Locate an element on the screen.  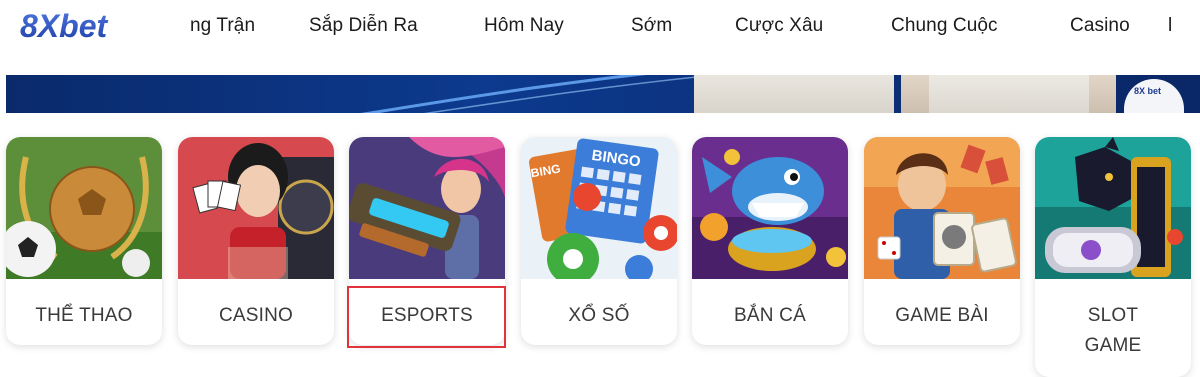
esports-hero-icon is located at coordinates (427, 208).